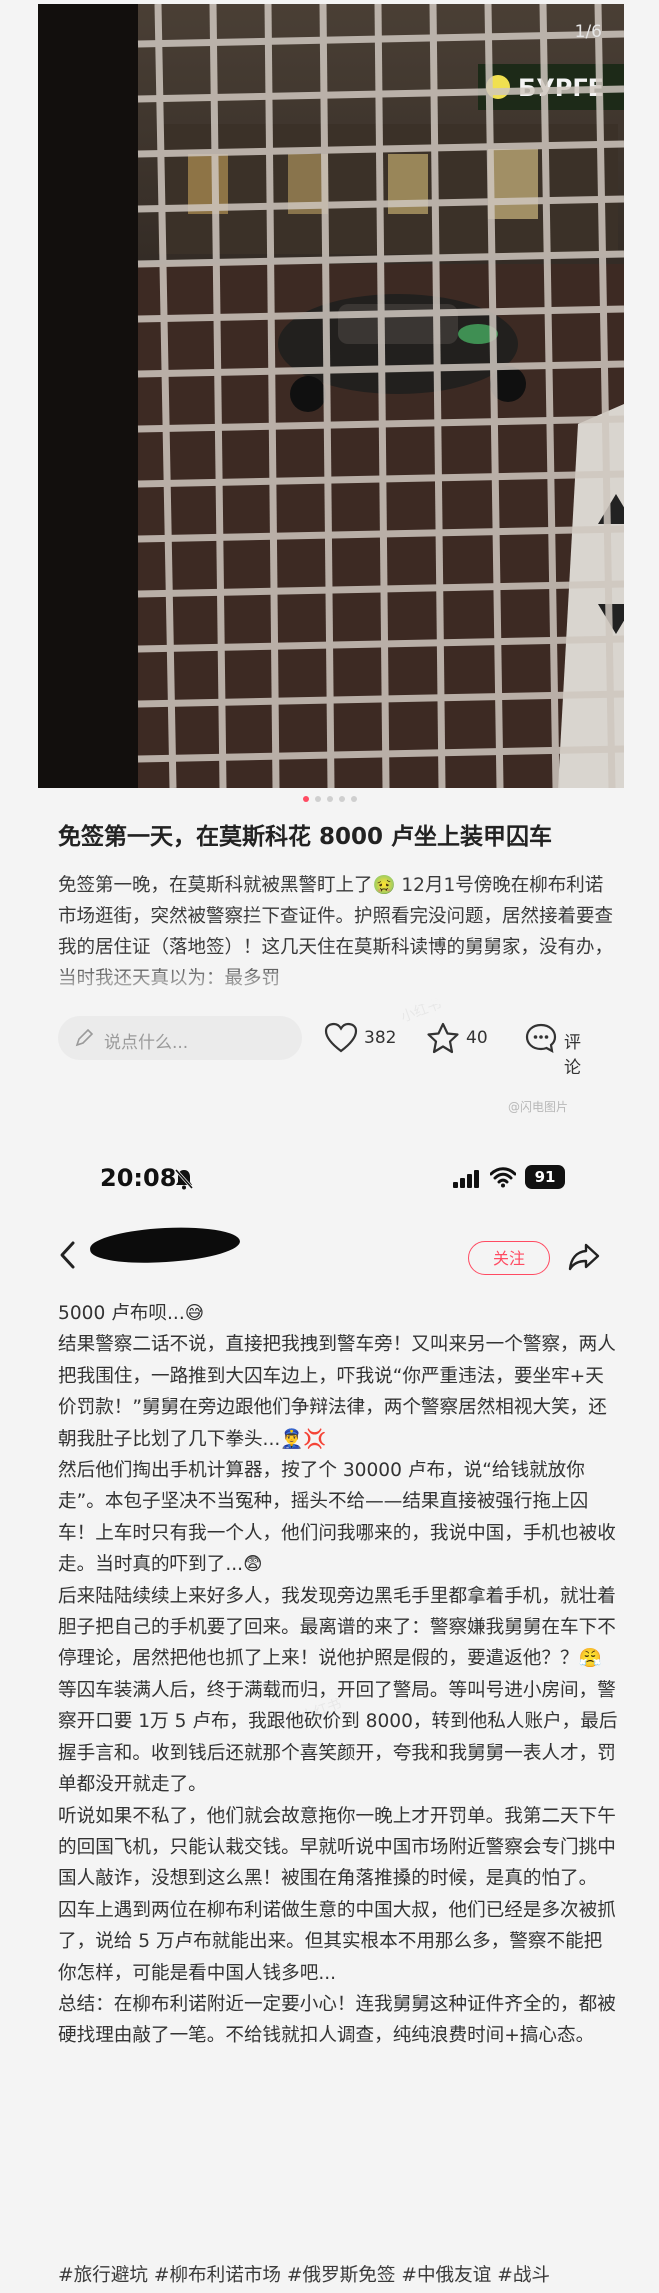  I want to click on wifi-icon, so click(503, 1177).